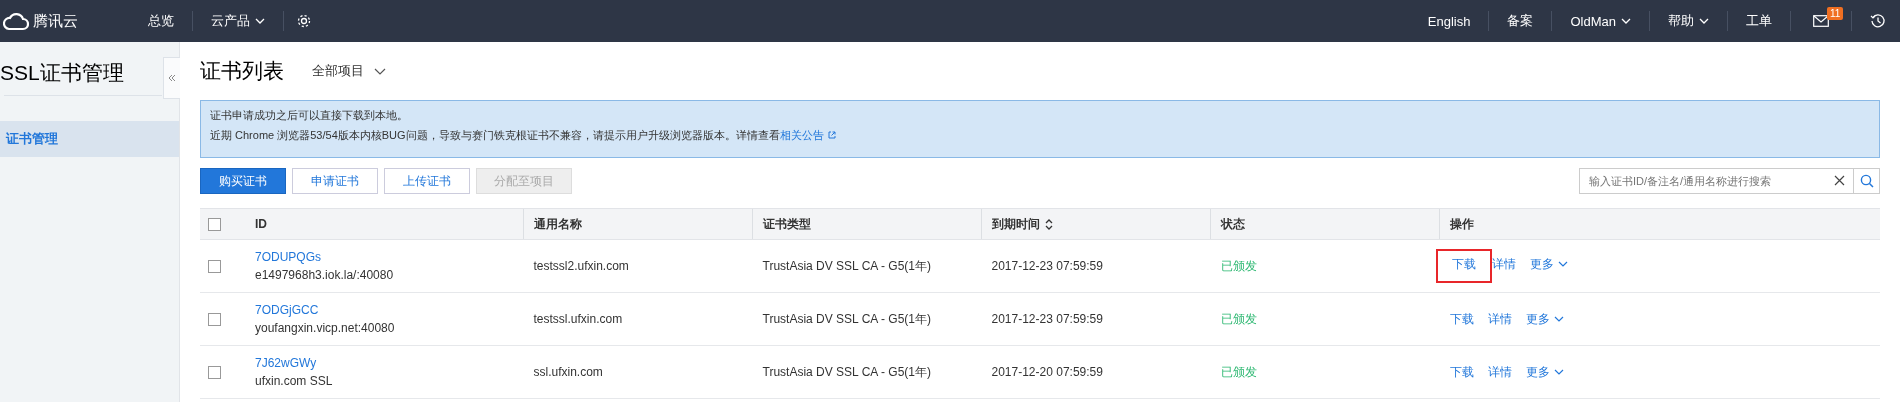  Describe the element at coordinates (1878, 21) in the screenshot. I see `history-icon` at that location.